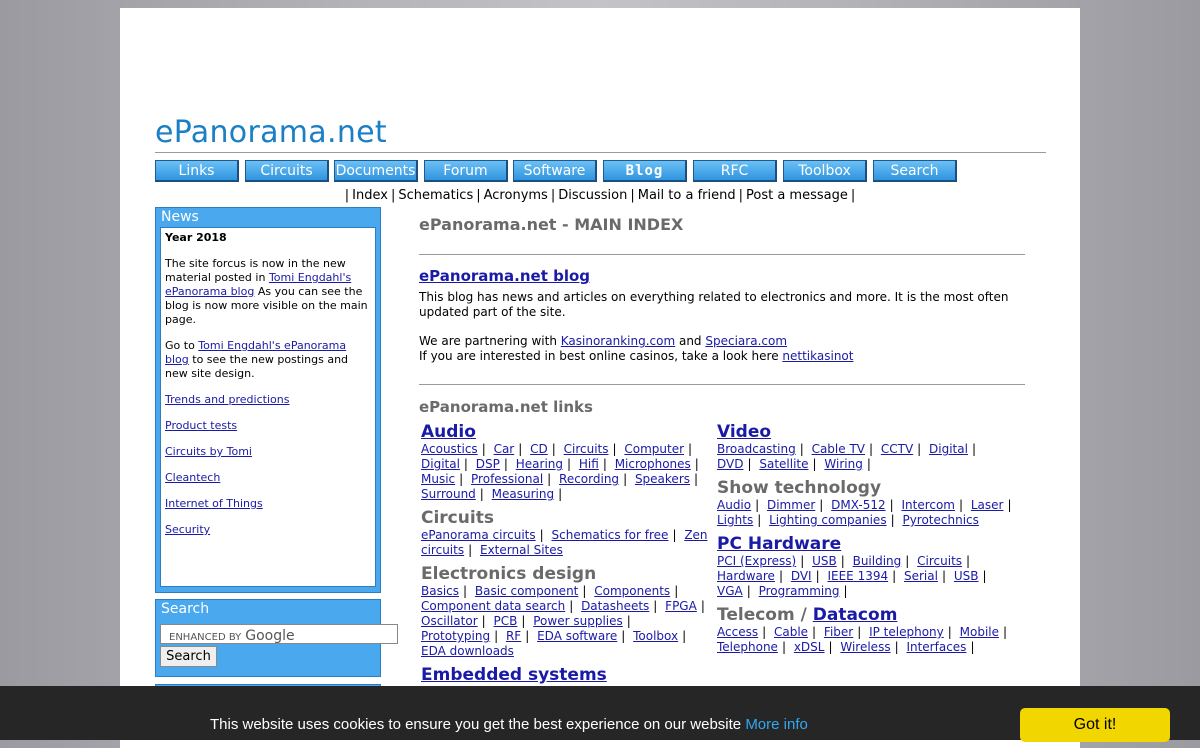 The height and width of the screenshot is (748, 1200). Describe the element at coordinates (188, 656) in the screenshot. I see `search-submit-button: Search` at that location.